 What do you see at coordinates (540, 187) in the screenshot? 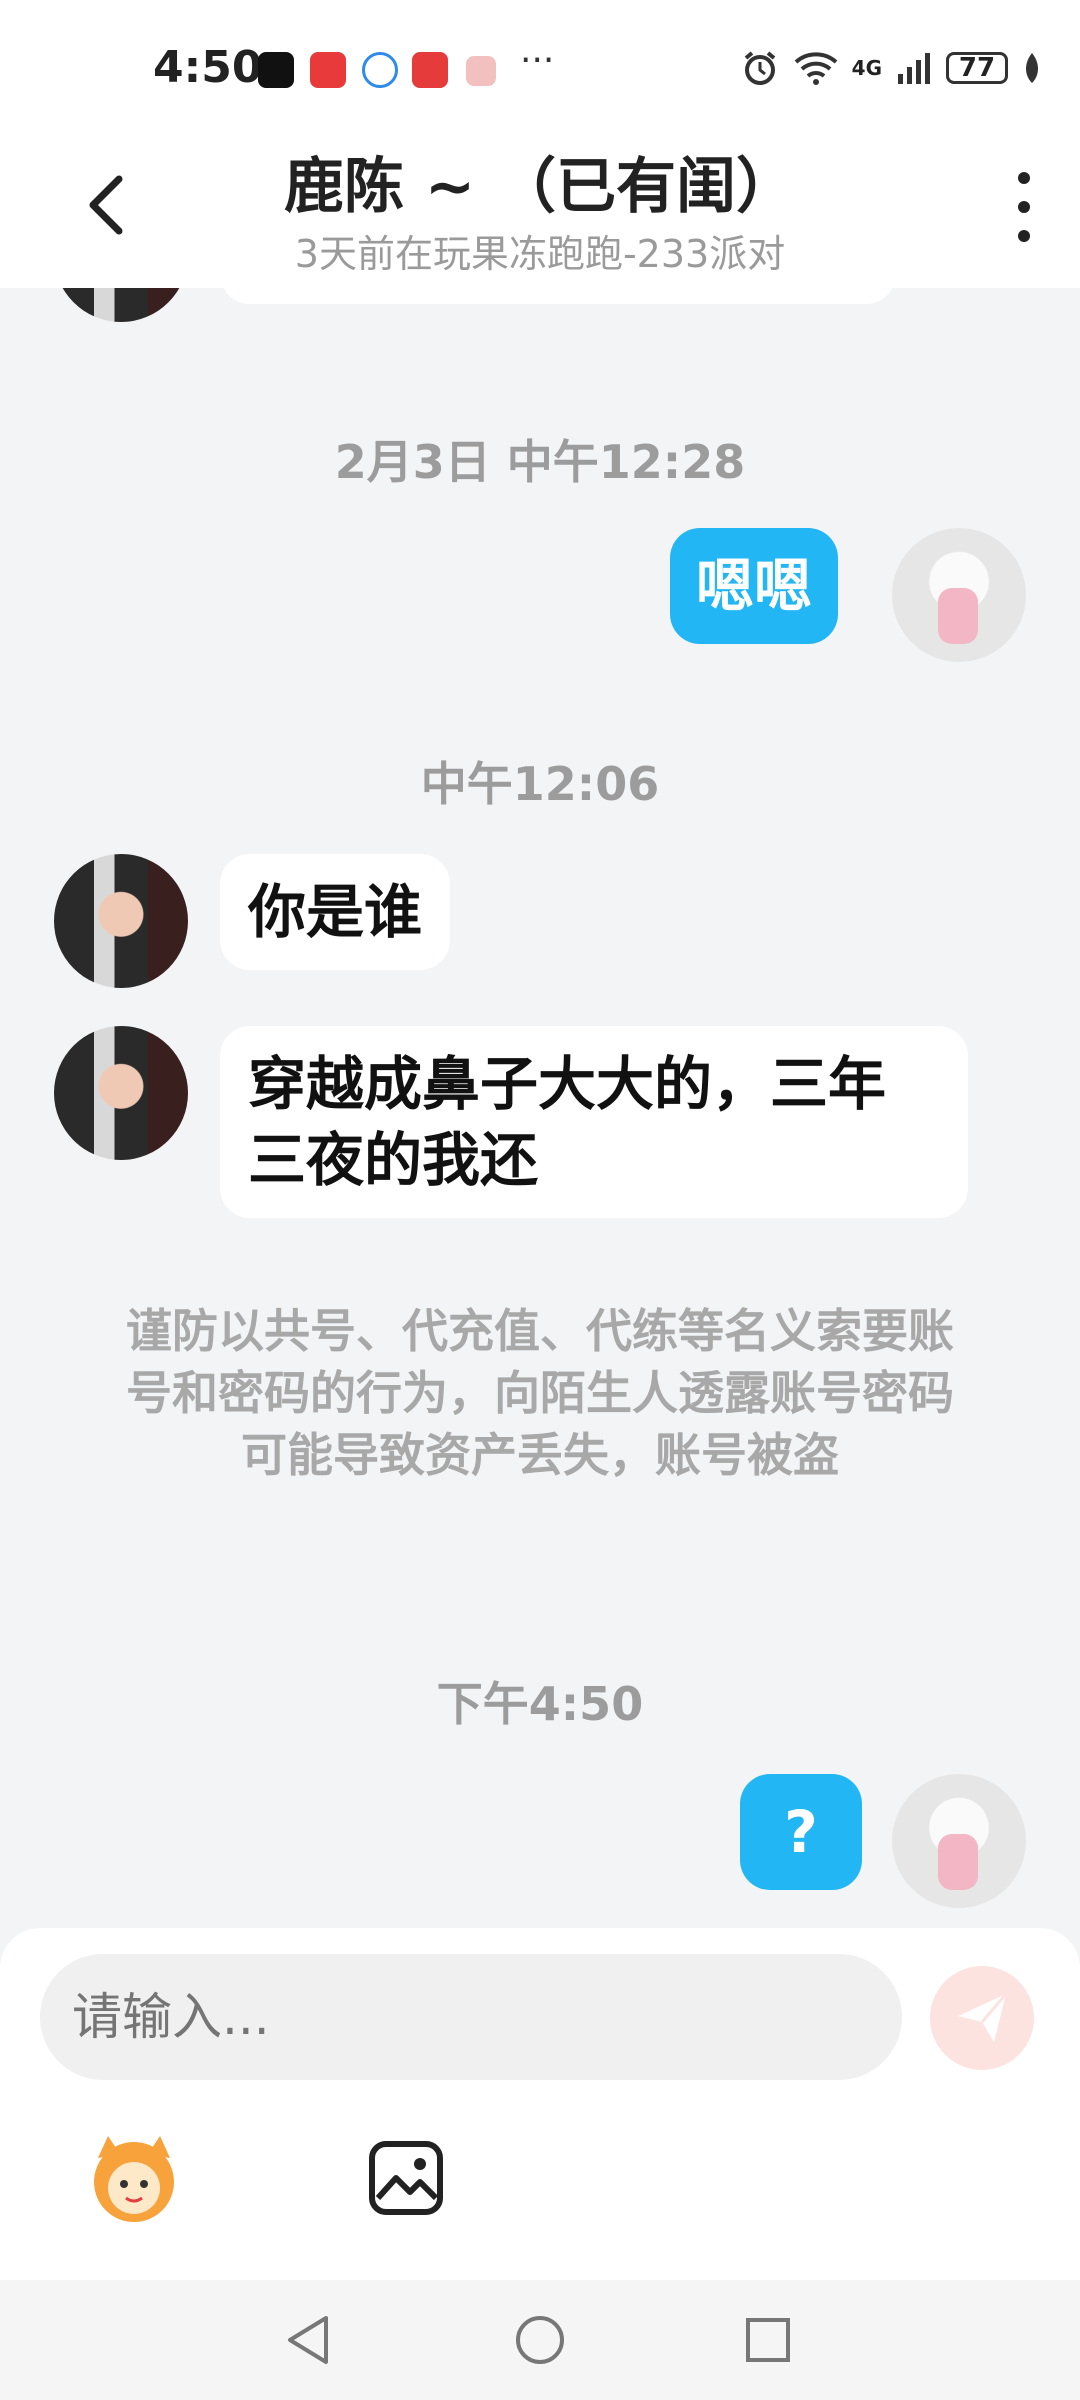
I see `contact-name: 鹿陈 ~ （已有闺）` at bounding box center [540, 187].